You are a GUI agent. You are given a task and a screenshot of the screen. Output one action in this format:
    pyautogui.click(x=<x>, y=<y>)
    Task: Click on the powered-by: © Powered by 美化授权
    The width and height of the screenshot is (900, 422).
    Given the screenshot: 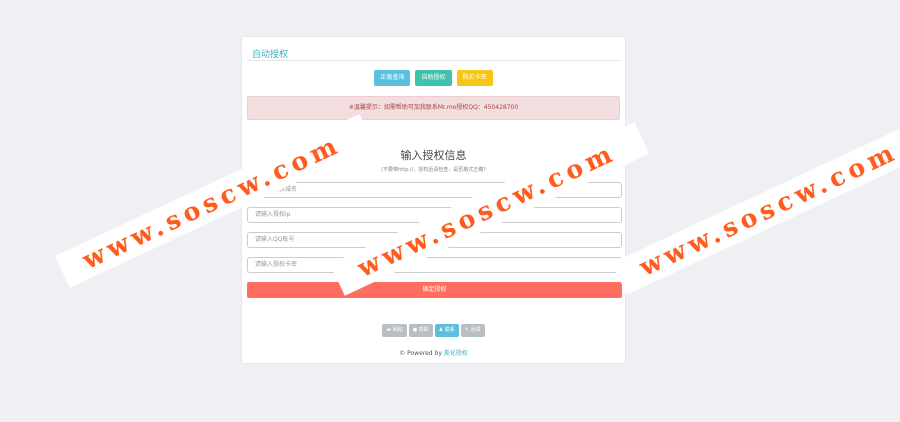 What is the action you would take?
    pyautogui.click(x=433, y=352)
    